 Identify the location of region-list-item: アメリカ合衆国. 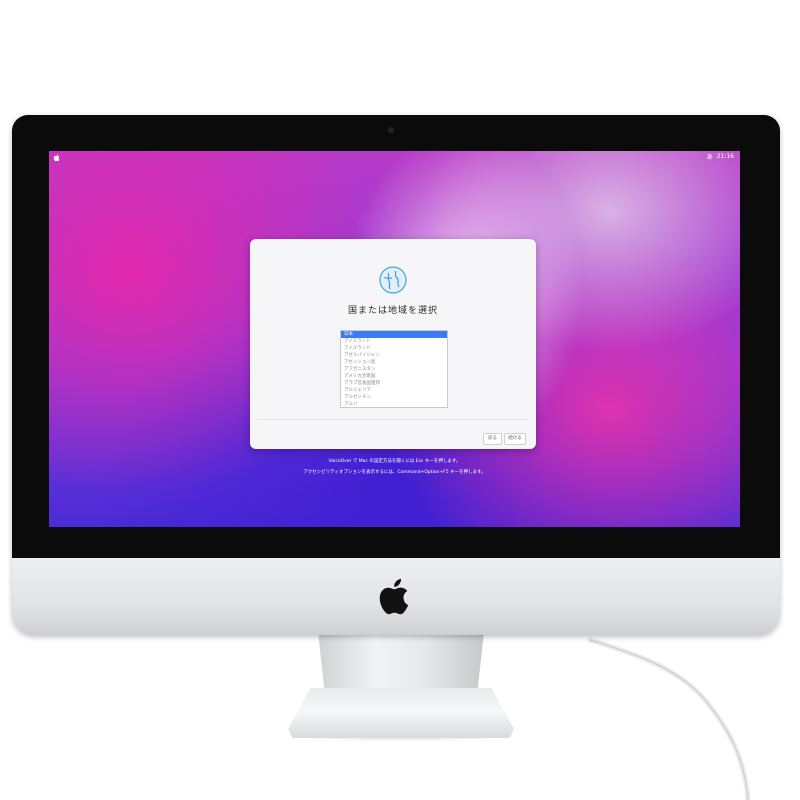
(394, 376).